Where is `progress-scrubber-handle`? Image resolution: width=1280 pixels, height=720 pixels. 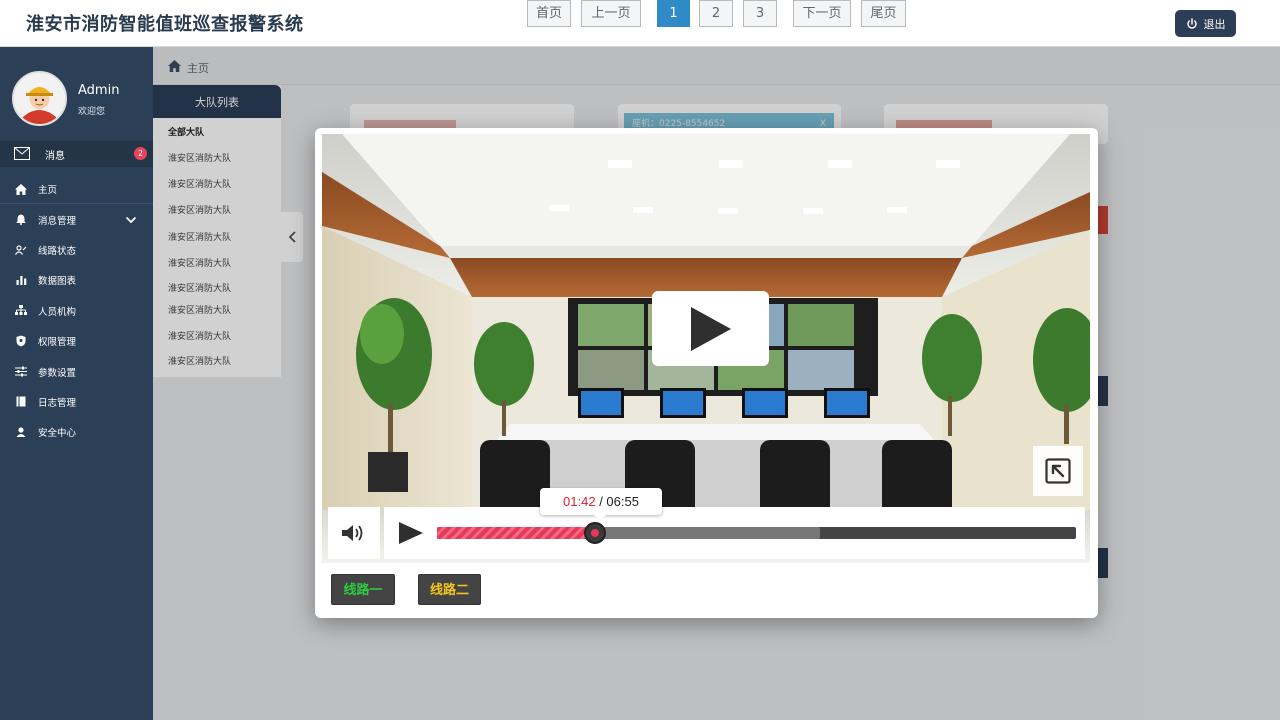
progress-scrubber-handle is located at coordinates (594, 533).